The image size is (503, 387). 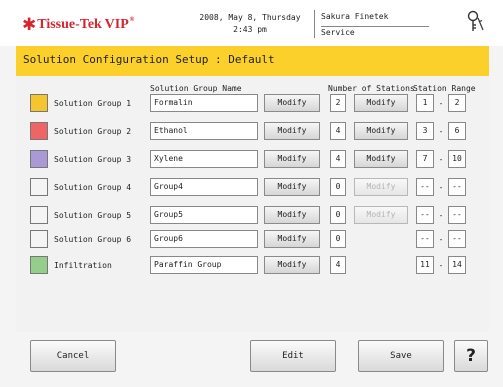 I want to click on group-label: Solution Group 3, so click(x=93, y=159).